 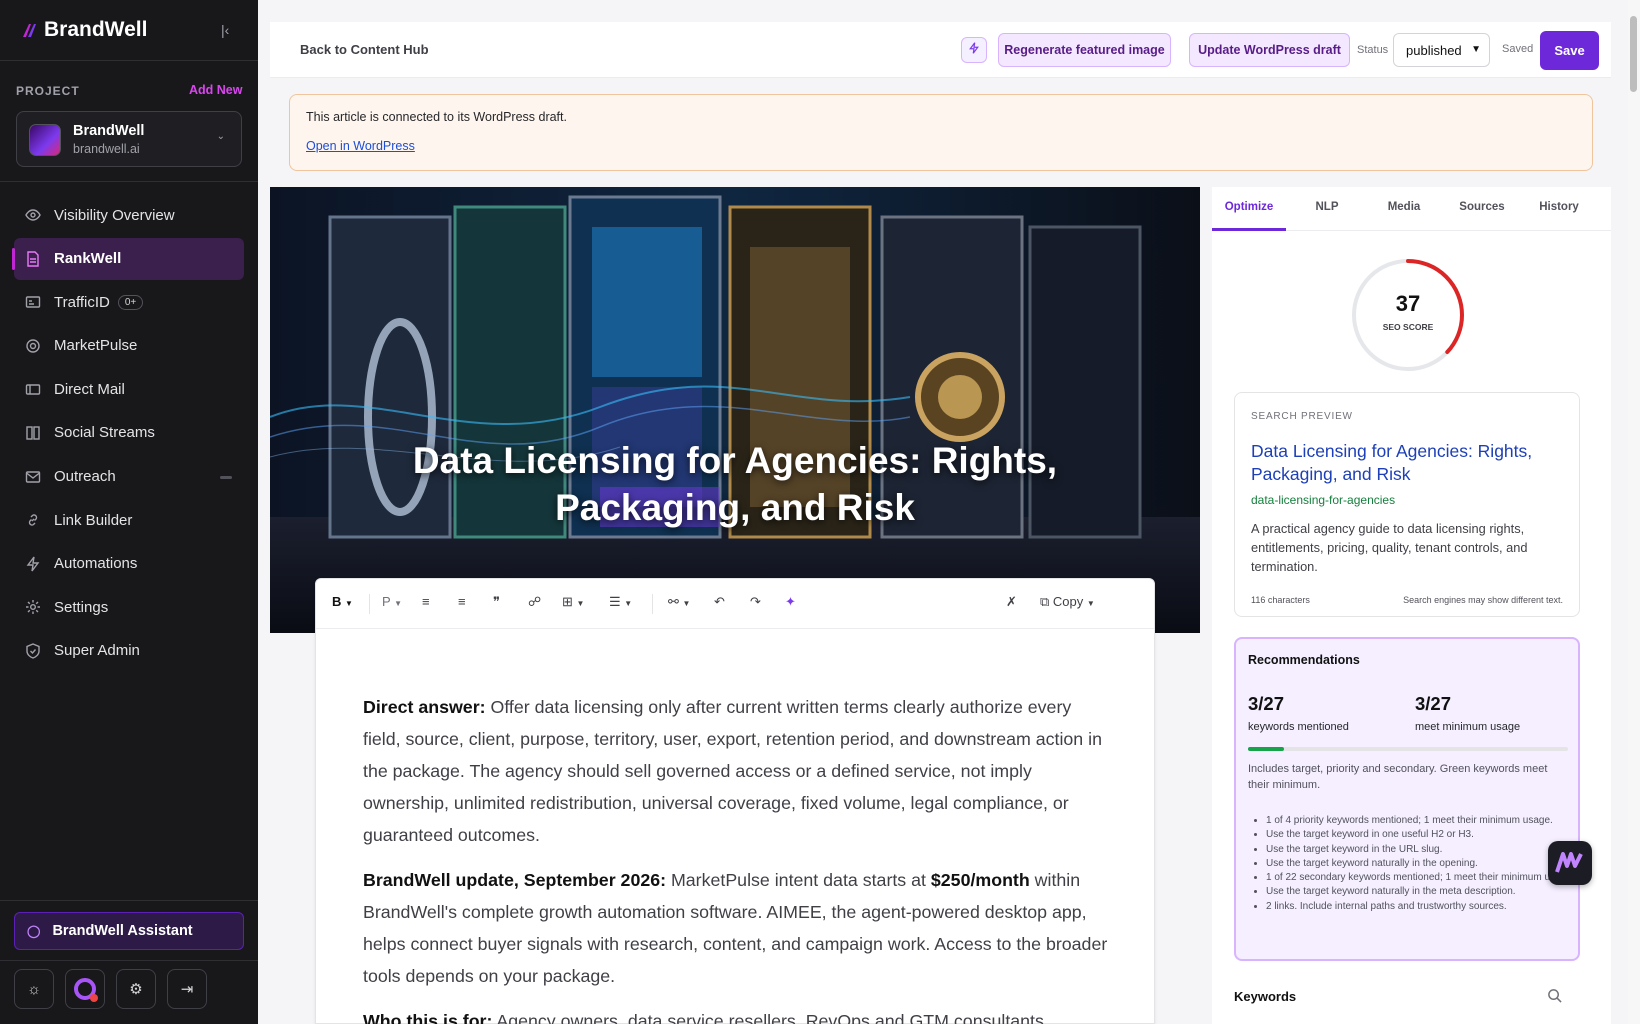 What do you see at coordinates (1569, 50) in the screenshot?
I see `save-button: Save` at bounding box center [1569, 50].